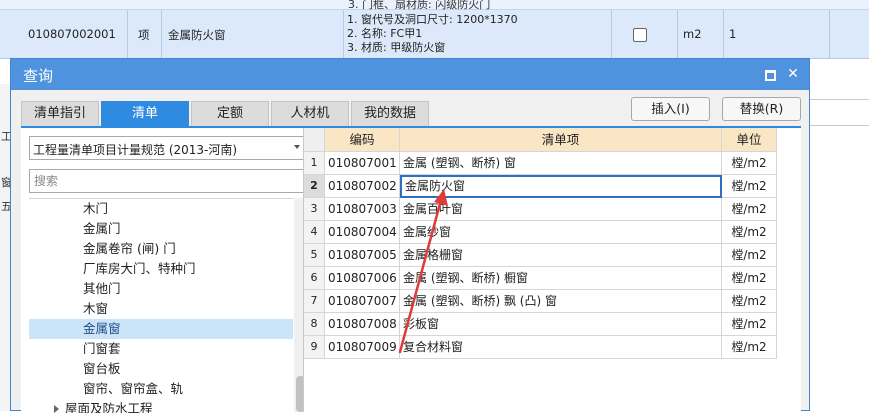  Describe the element at coordinates (362, 140) in the screenshot. I see `grid-header-code: 编码` at that location.